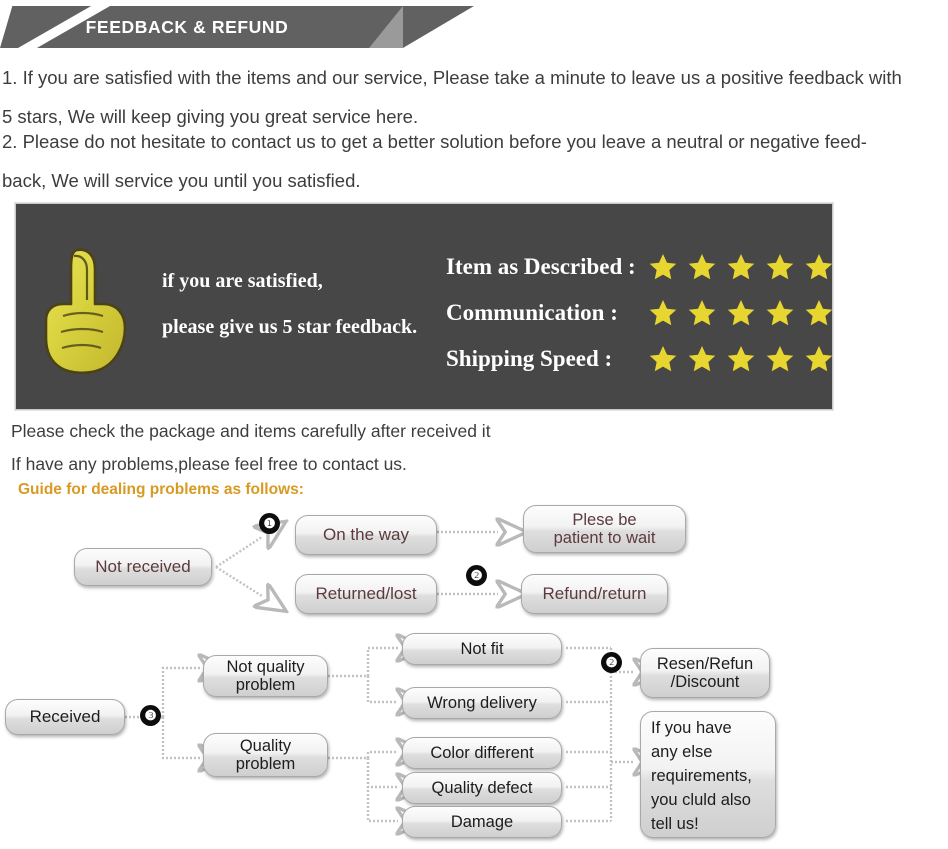 This screenshot has height=849, width=948. What do you see at coordinates (532, 312) in the screenshot?
I see `rating-label: Communication :` at bounding box center [532, 312].